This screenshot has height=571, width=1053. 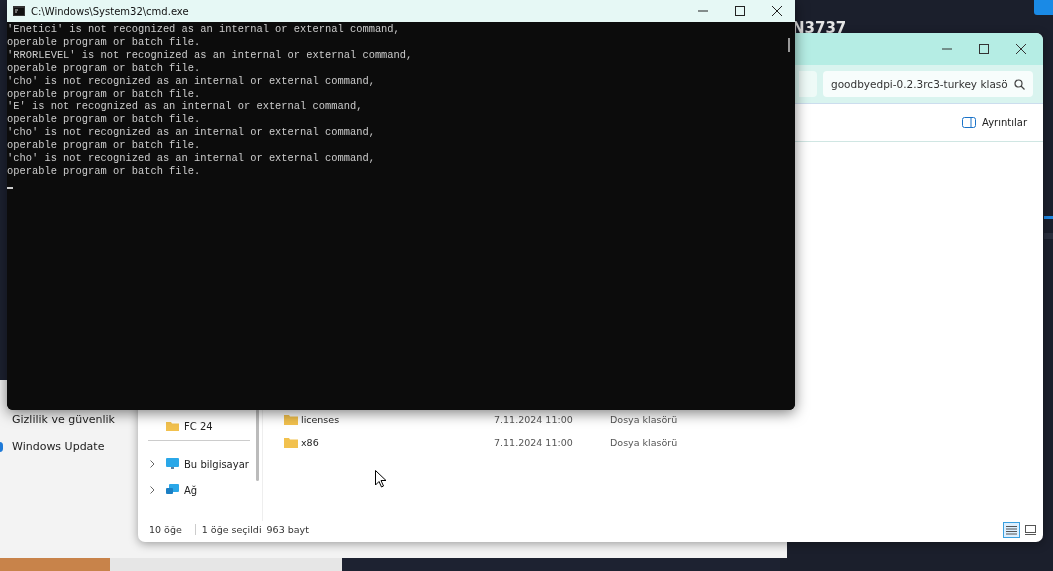 I want to click on view-toggle, so click(x=1011, y=529).